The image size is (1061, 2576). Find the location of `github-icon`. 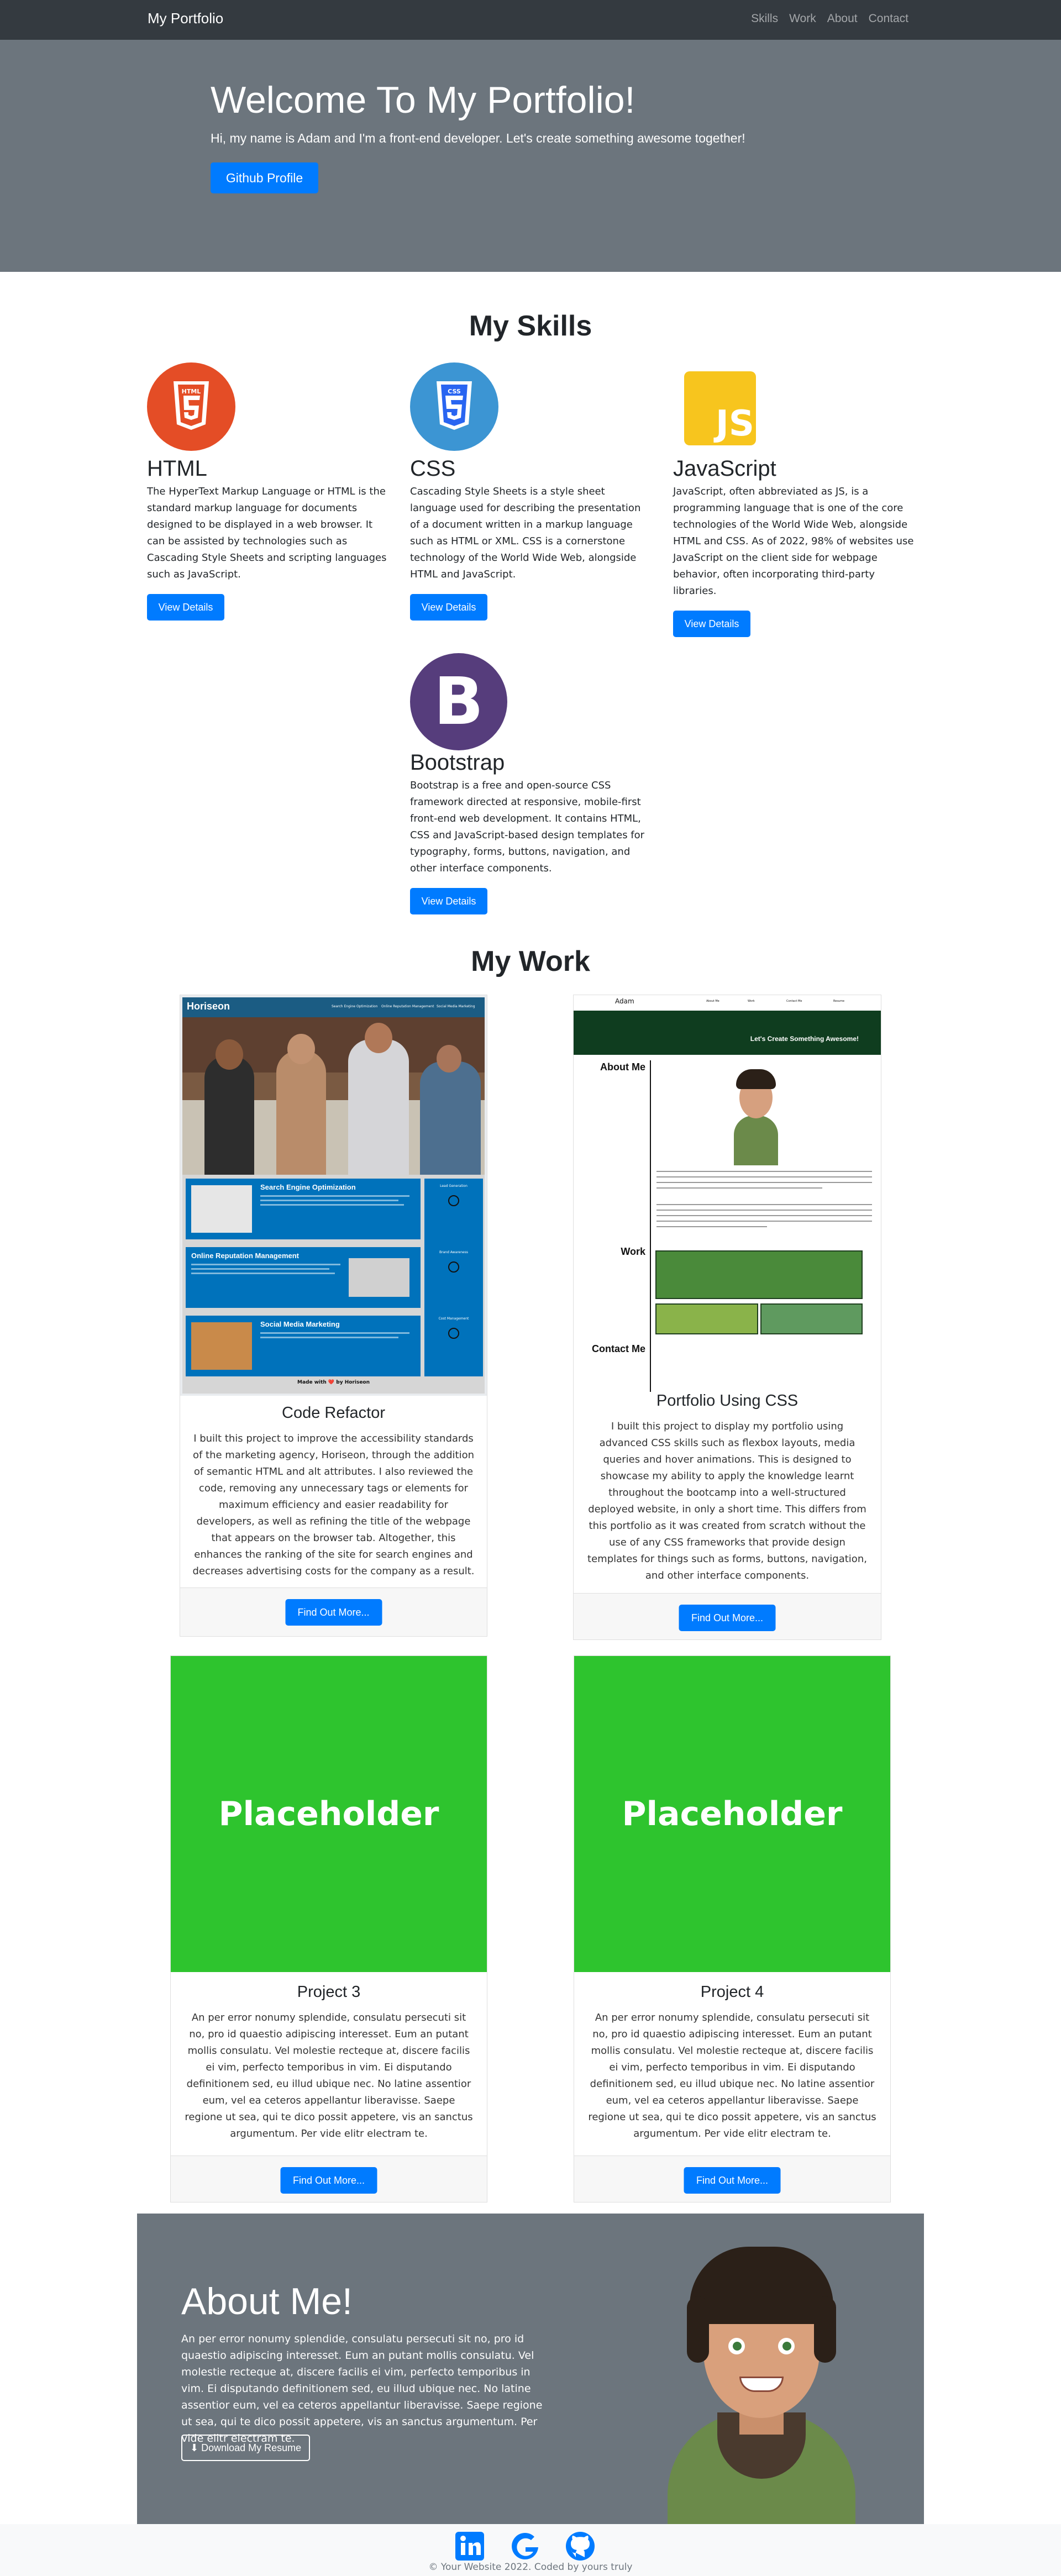

github-icon is located at coordinates (580, 2547).